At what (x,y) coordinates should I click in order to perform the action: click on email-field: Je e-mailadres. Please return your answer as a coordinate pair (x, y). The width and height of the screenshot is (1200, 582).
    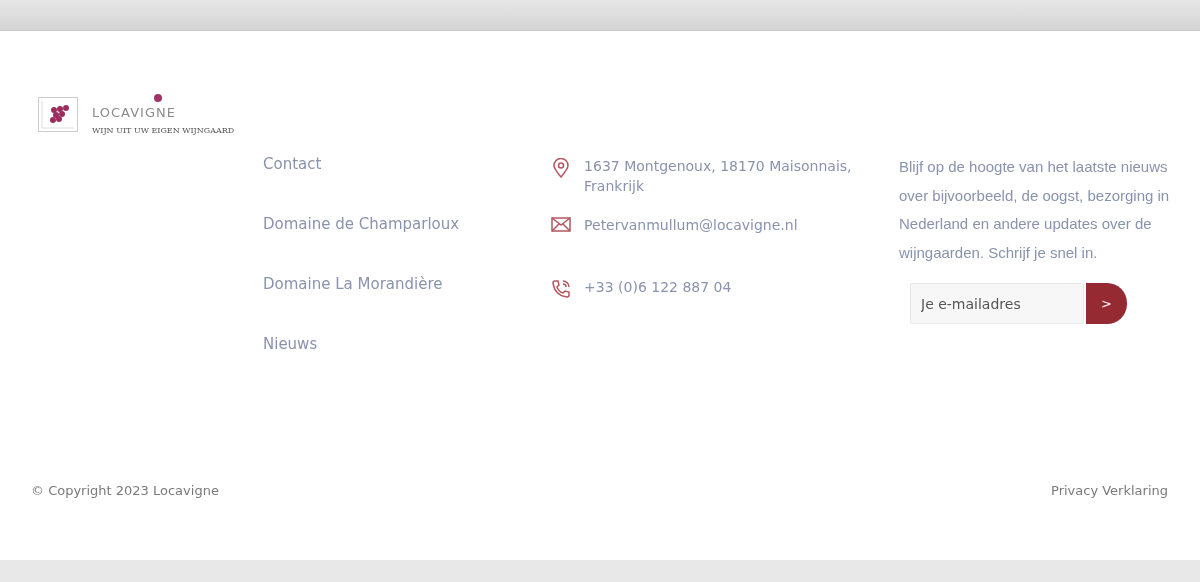
    Looking at the image, I should click on (997, 303).